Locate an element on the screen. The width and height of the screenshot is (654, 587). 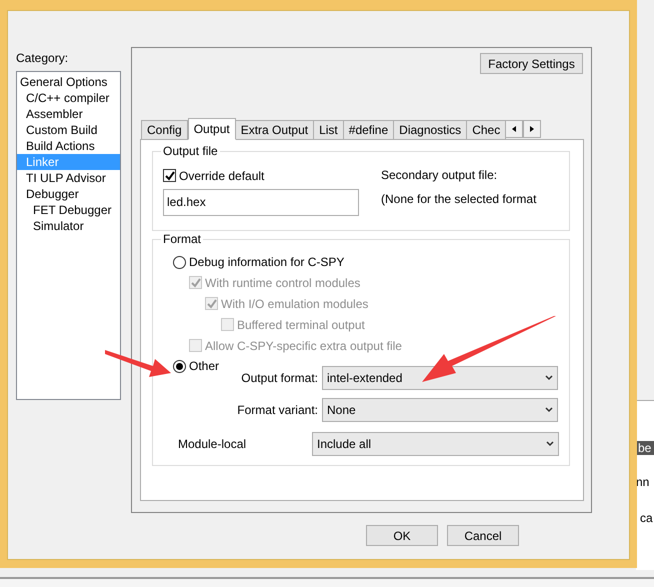
factory-settings-button: Factory Settings is located at coordinates (531, 63).